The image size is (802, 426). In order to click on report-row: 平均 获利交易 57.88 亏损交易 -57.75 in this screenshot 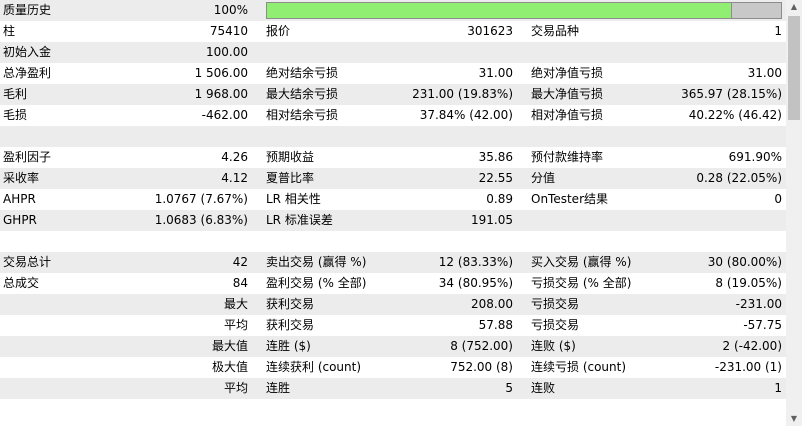, I will do `click(393, 325)`.